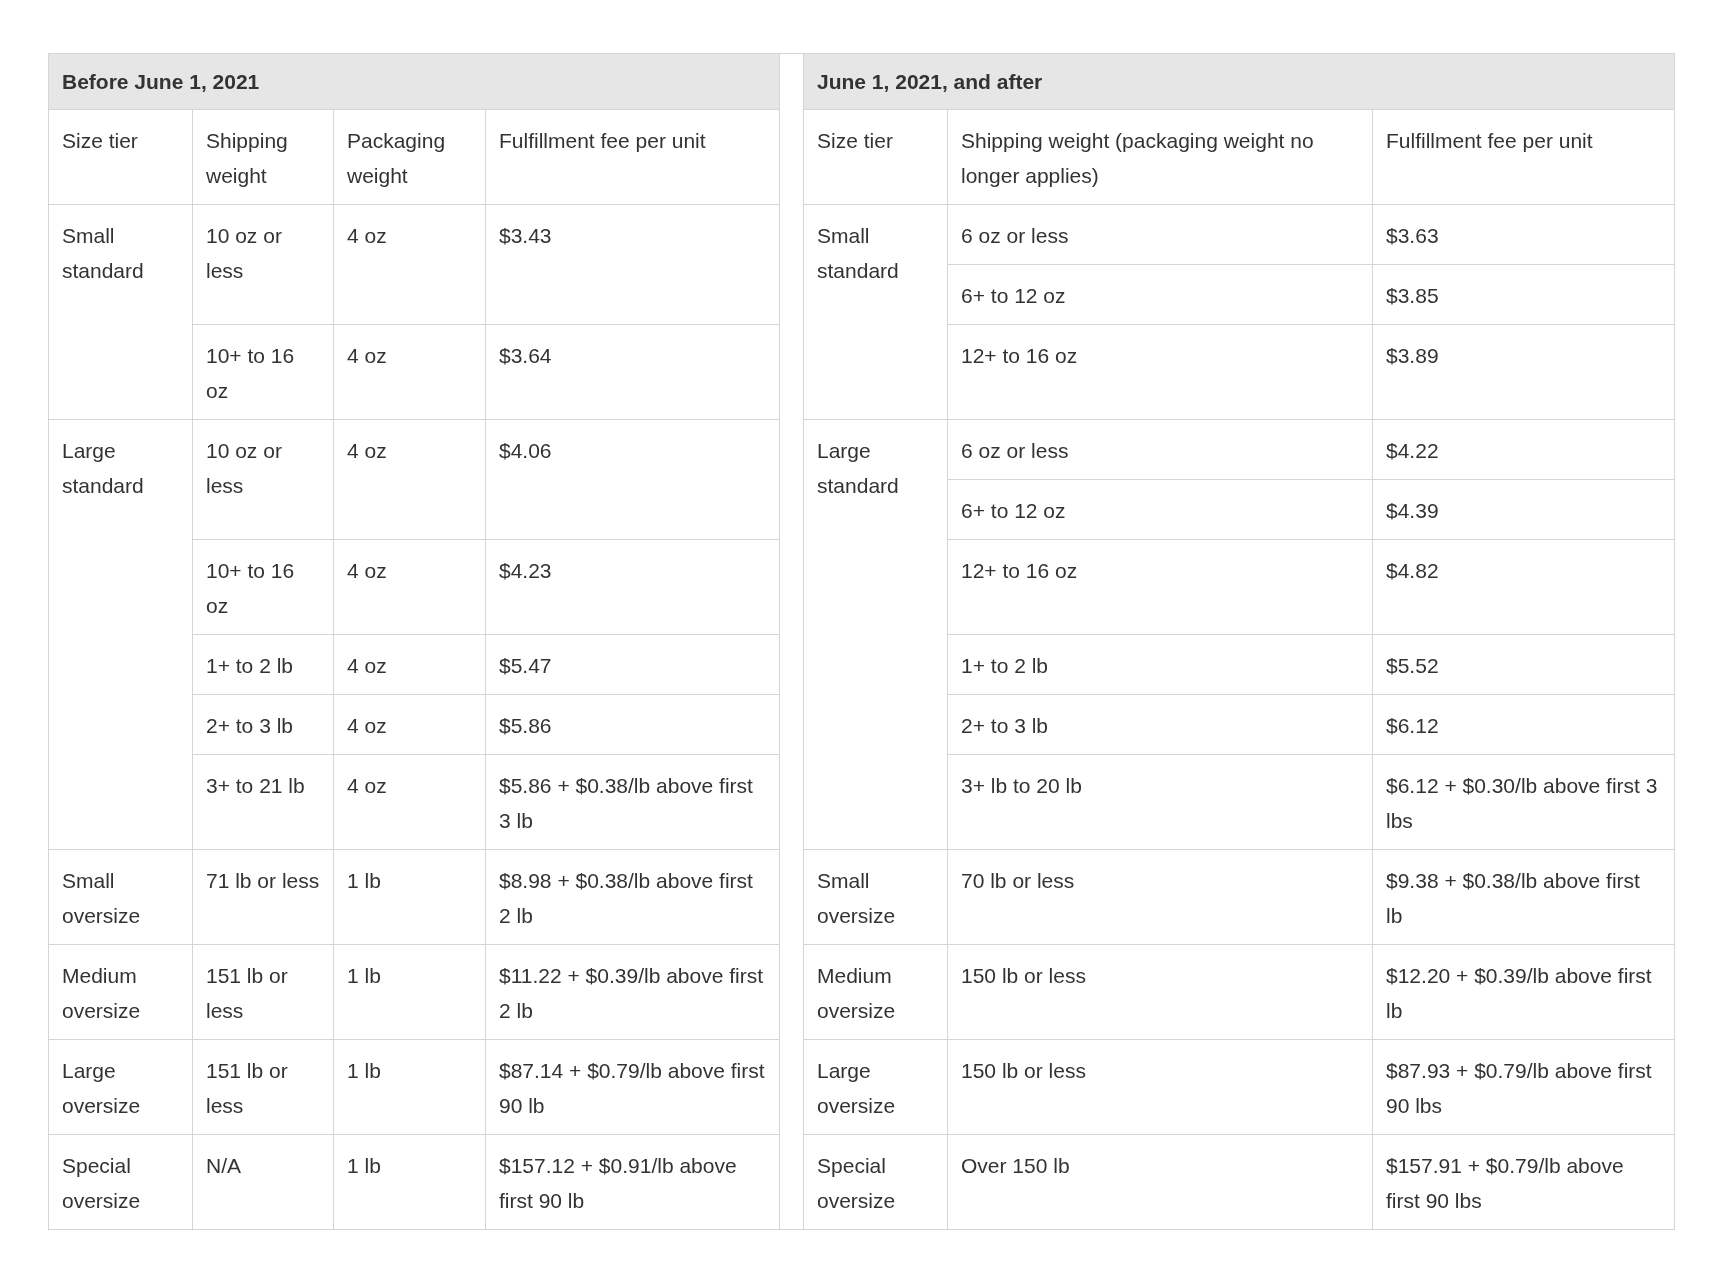 This screenshot has width=1726, height=1276. I want to click on column-header: Packaging weight, so click(409, 157).